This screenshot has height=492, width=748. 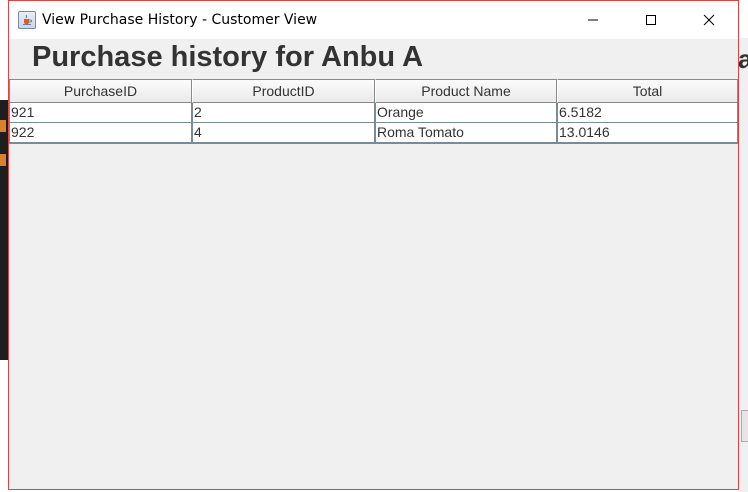 What do you see at coordinates (466, 113) in the screenshot?
I see `cell-product-name: Orange` at bounding box center [466, 113].